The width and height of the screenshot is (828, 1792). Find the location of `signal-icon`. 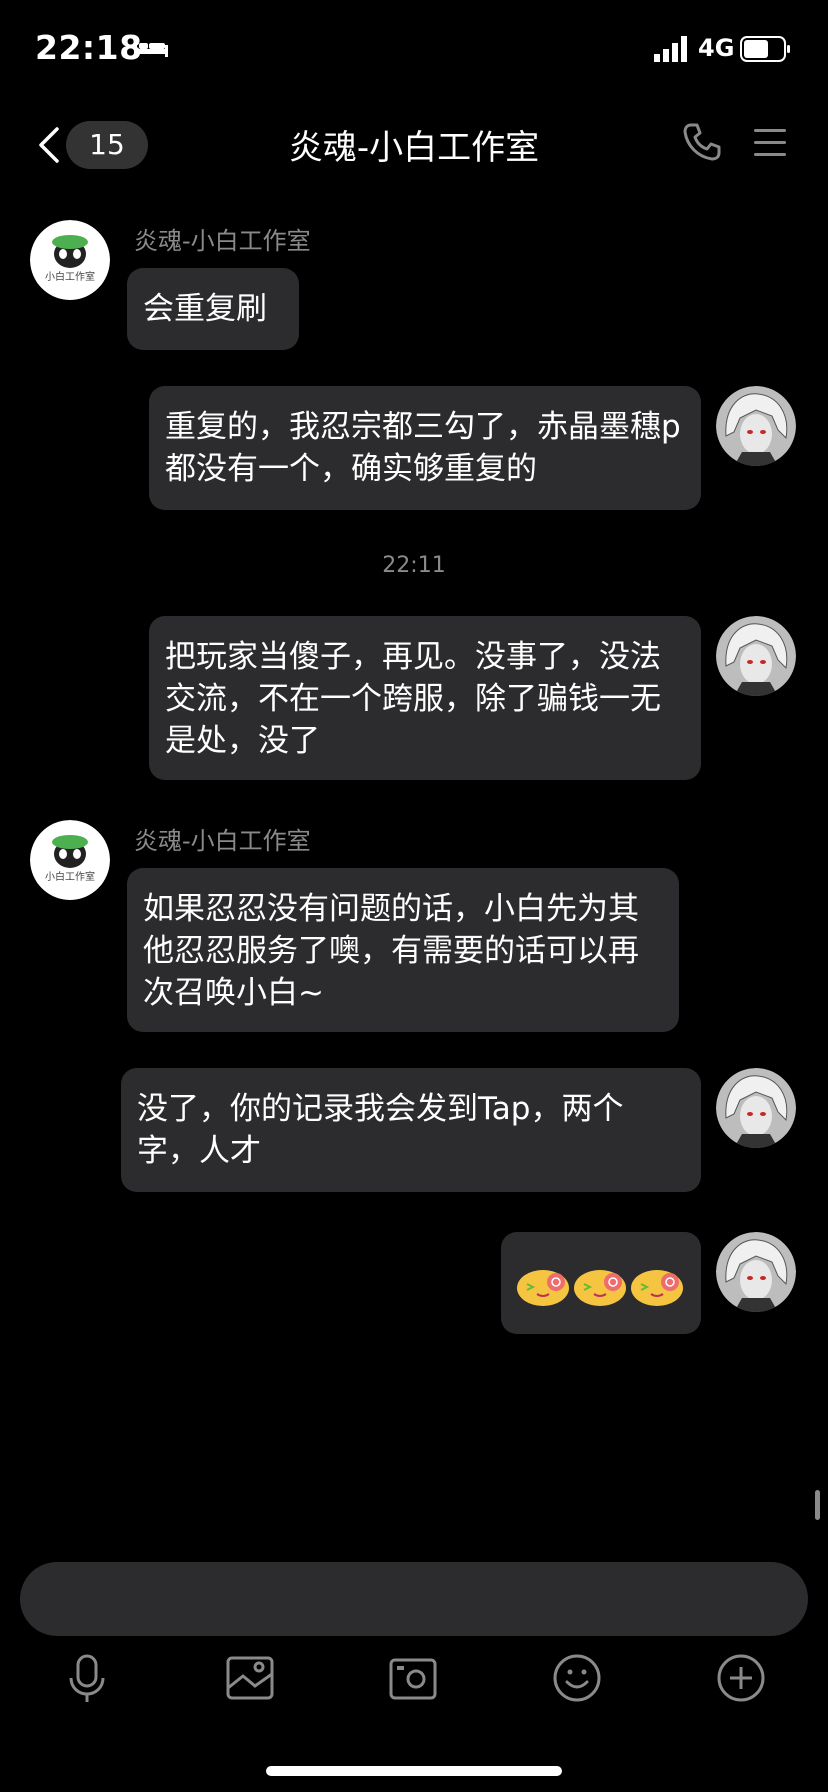

signal-icon is located at coordinates (670, 49).